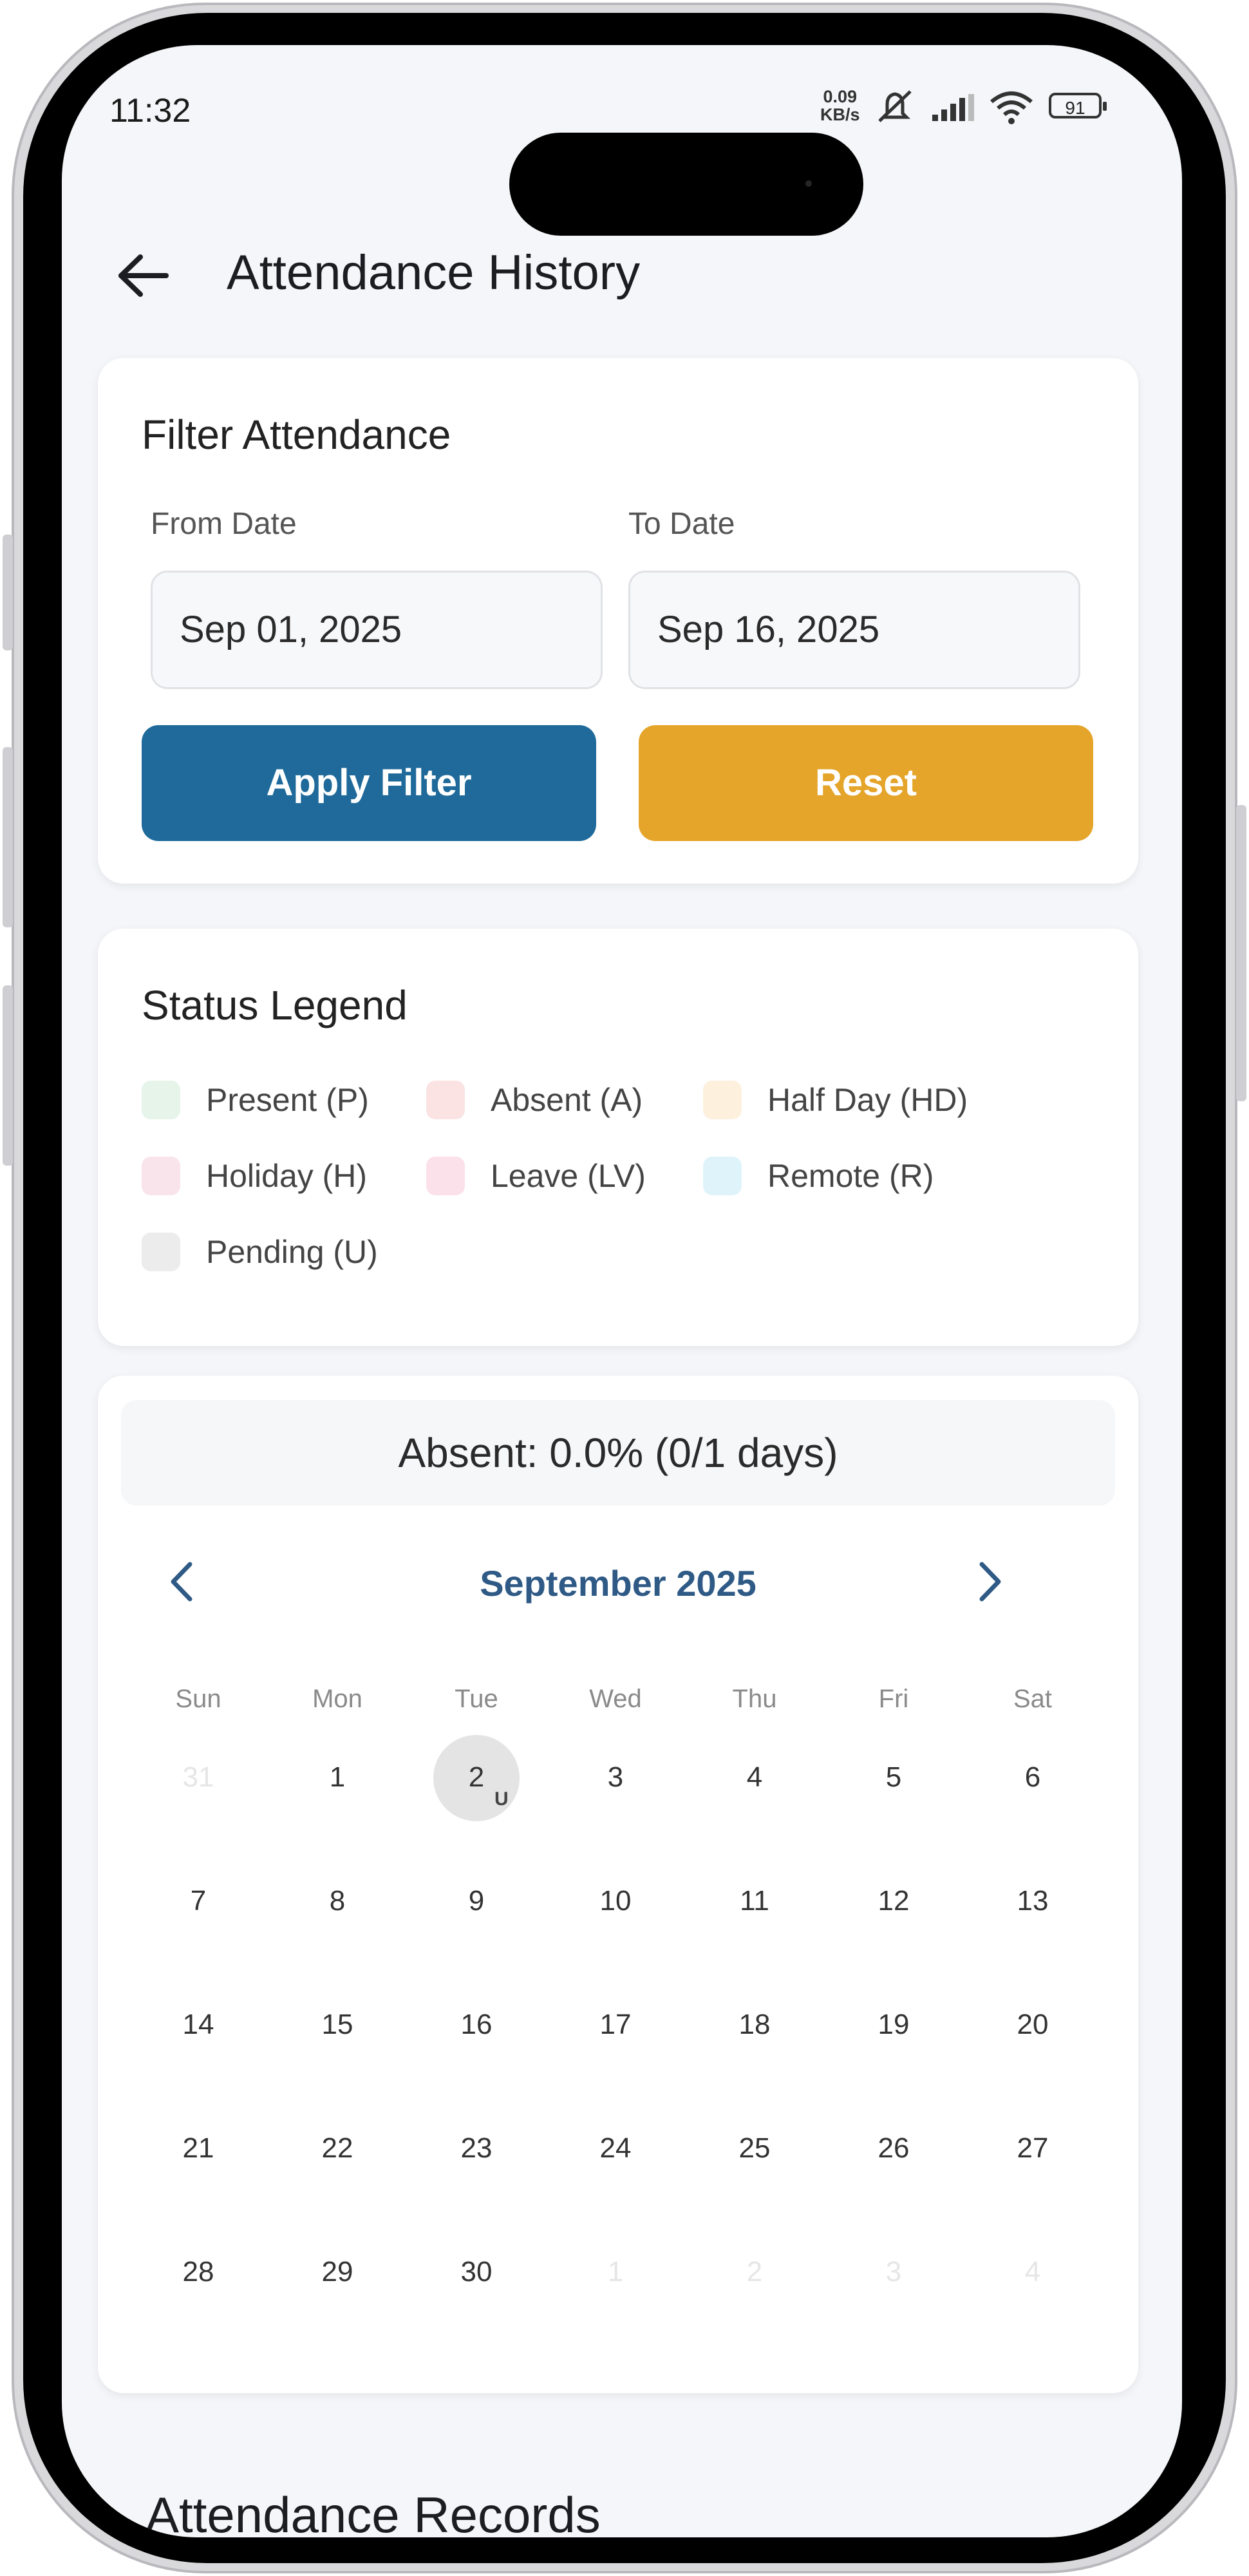 The width and height of the screenshot is (1249, 2576). I want to click on weekday-label: Tue, so click(476, 1699).